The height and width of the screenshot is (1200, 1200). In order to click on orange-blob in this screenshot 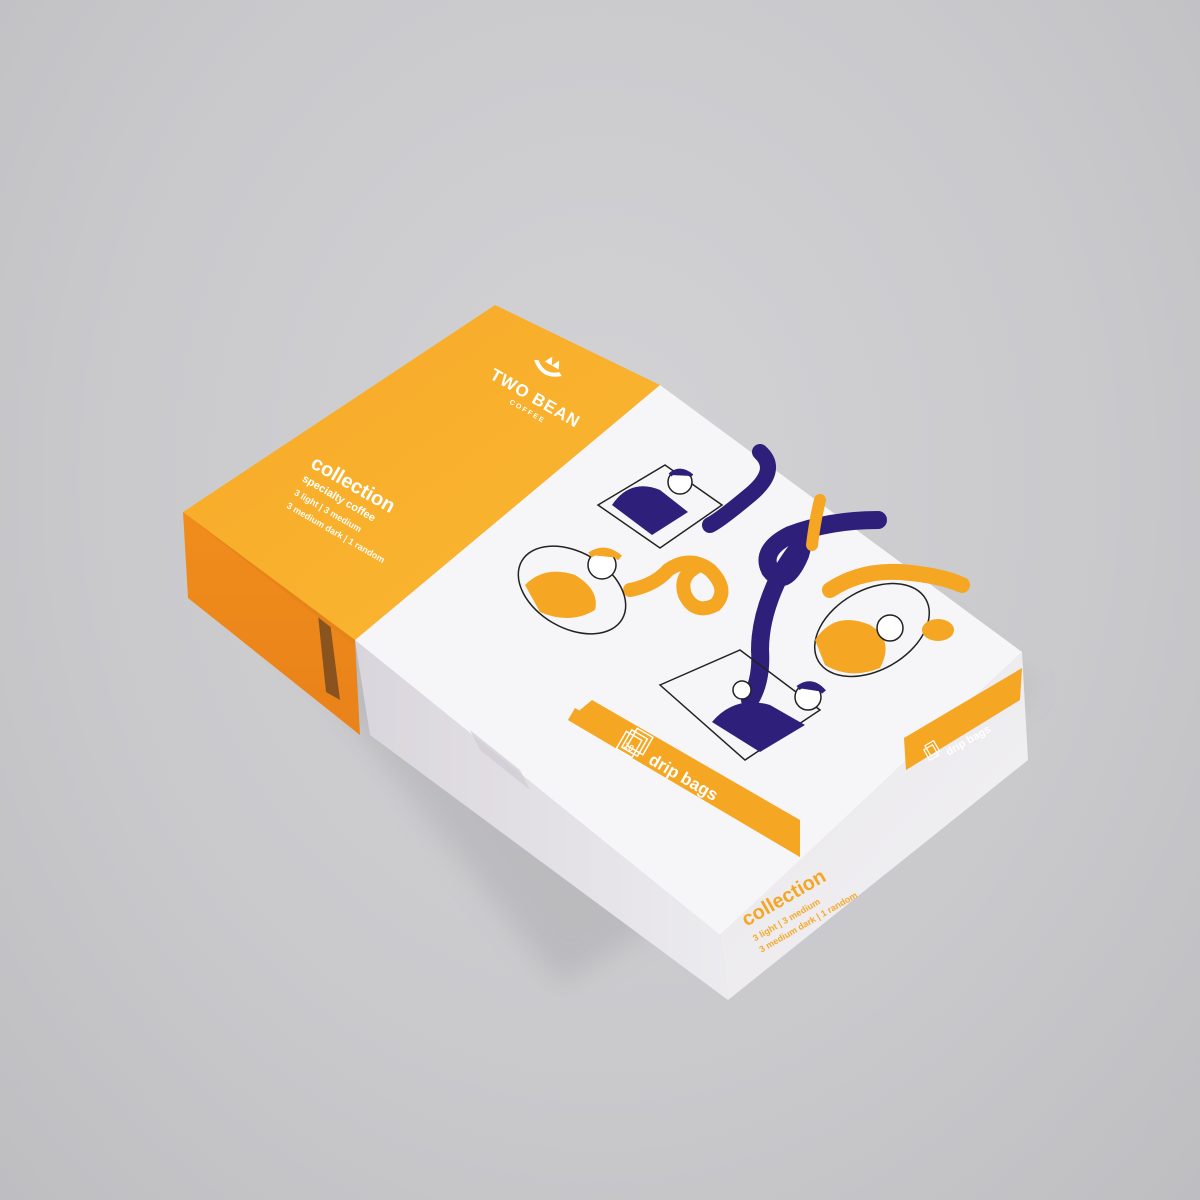, I will do `click(938, 630)`.